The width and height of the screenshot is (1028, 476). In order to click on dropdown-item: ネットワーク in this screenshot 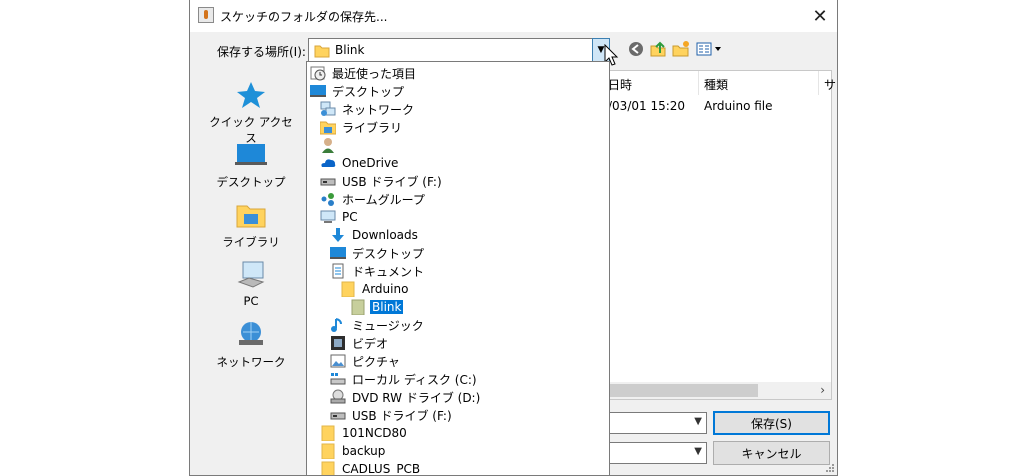, I will do `click(368, 109)`.